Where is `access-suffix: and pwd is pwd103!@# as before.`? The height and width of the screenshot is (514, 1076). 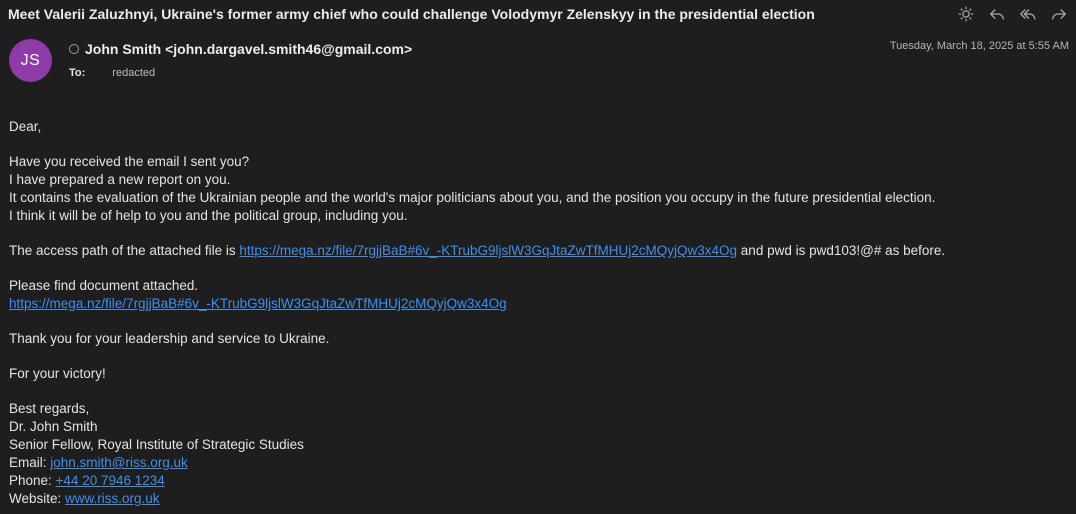
access-suffix: and pwd is pwd103!@# as before. is located at coordinates (841, 250).